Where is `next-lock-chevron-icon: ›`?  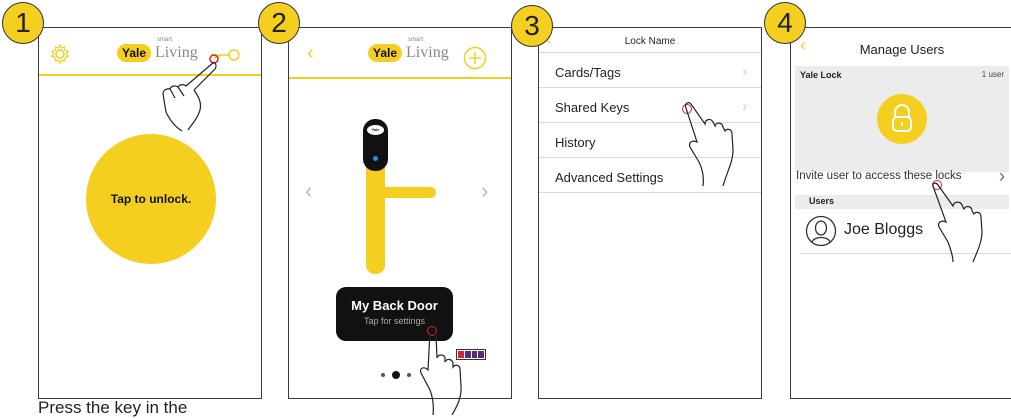
next-lock-chevron-icon: › is located at coordinates (484, 191).